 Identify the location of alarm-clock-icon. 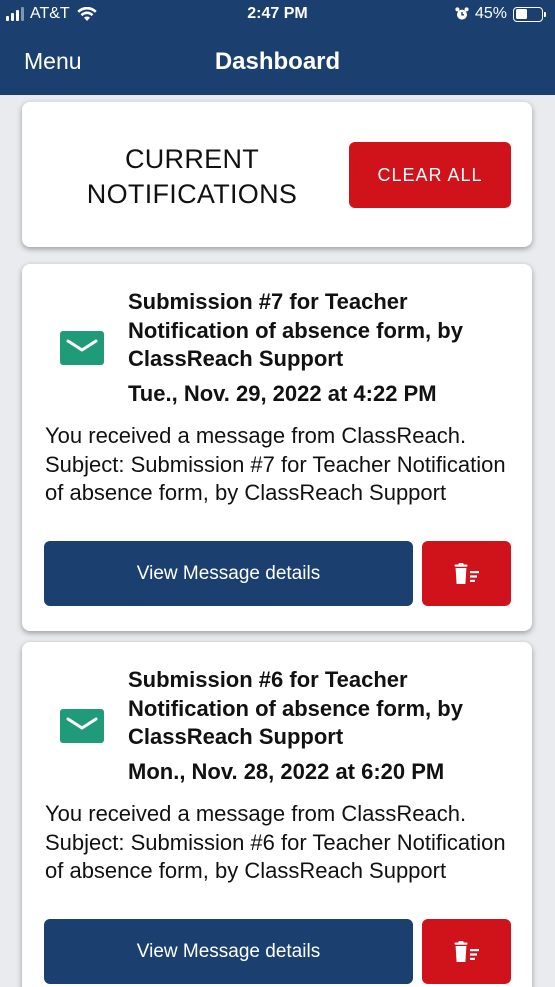
(462, 13).